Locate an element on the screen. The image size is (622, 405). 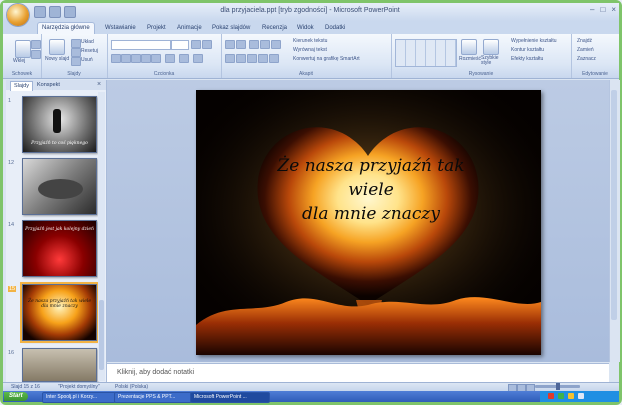
undo-icon is located at coordinates (55, 12).